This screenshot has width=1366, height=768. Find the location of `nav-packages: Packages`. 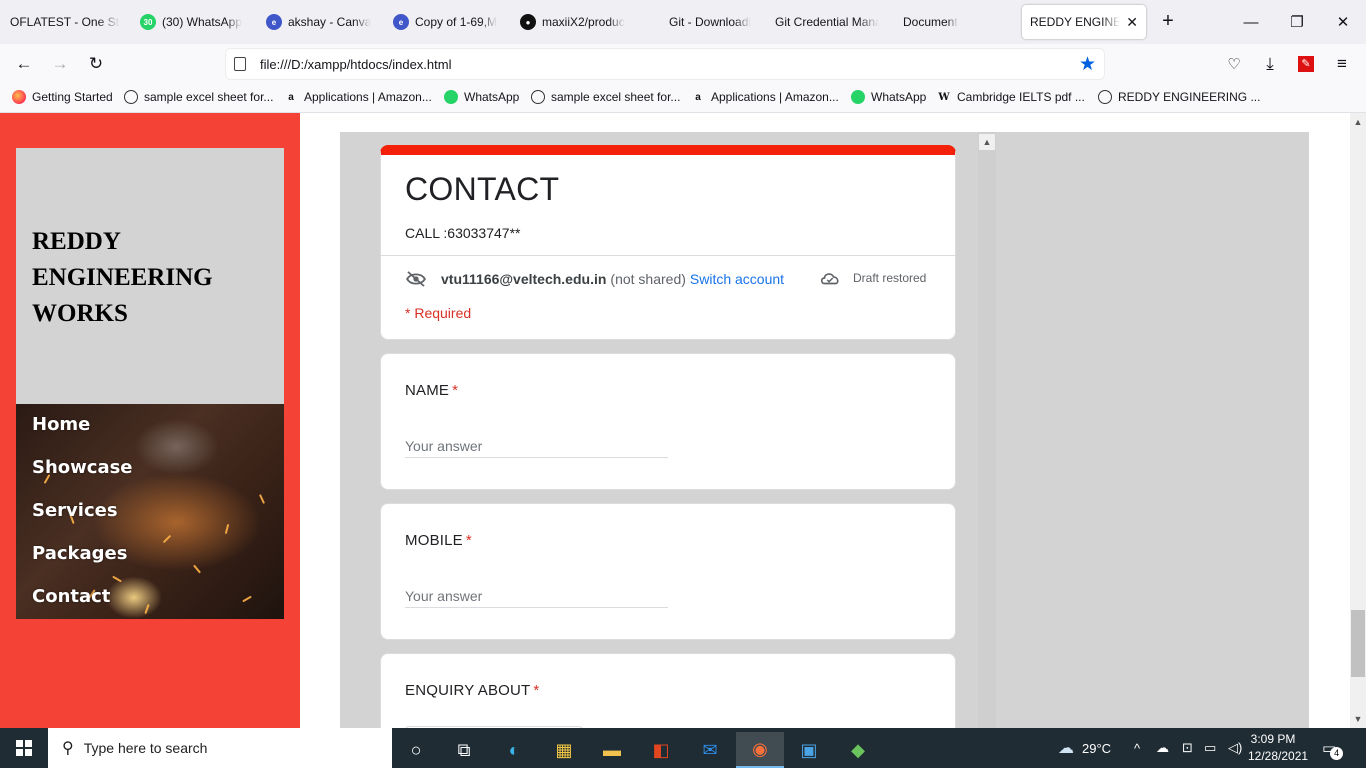

nav-packages: Packages is located at coordinates (79, 553).